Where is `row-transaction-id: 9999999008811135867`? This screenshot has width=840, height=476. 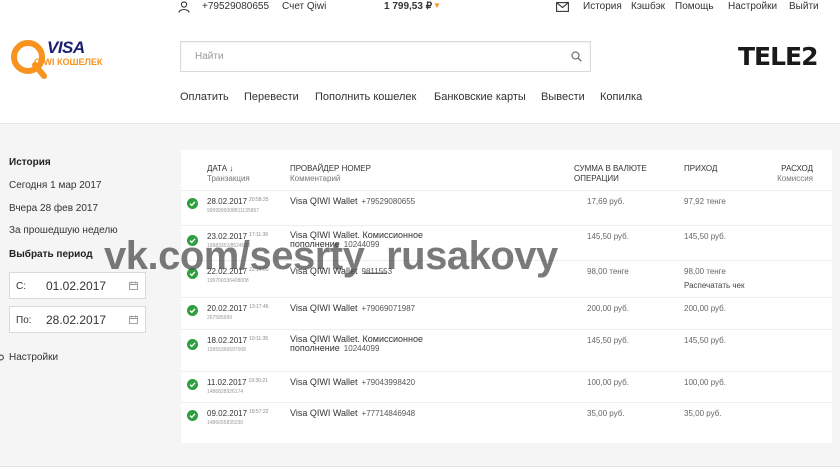 row-transaction-id: 9999999008811135867 is located at coordinates (233, 211).